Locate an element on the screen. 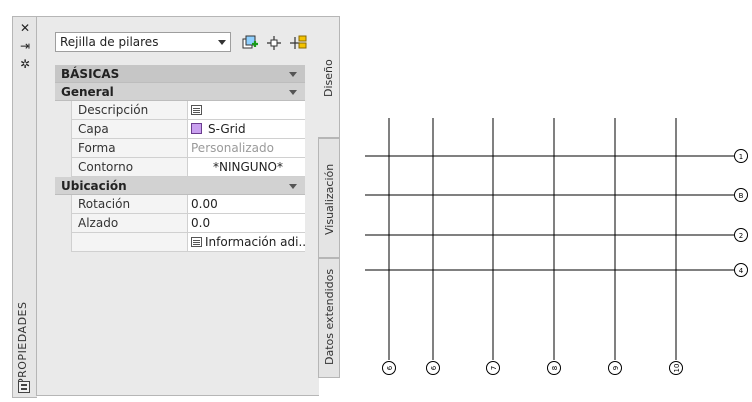 The image size is (752, 402). palette-title: PROPIEDADES is located at coordinates (22, 343).